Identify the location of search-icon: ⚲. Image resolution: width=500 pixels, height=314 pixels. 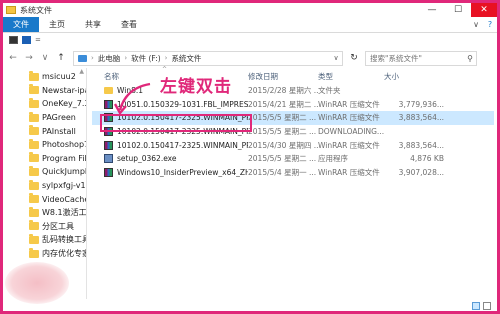
(470, 58).